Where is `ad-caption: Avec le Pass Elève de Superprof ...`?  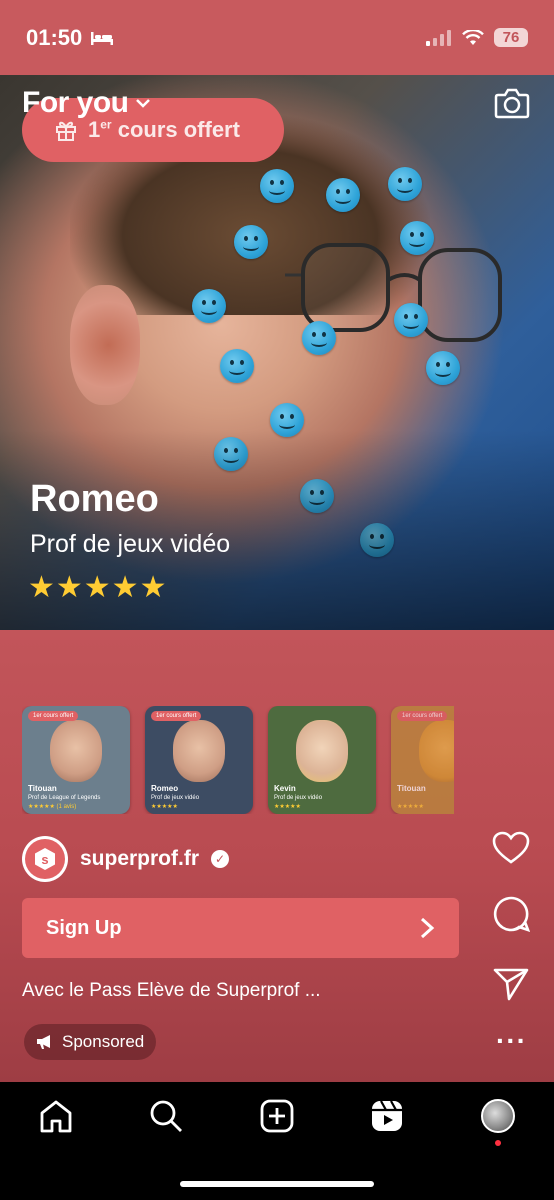
ad-caption: Avec le Pass Elève de Superprof ... is located at coordinates (171, 991).